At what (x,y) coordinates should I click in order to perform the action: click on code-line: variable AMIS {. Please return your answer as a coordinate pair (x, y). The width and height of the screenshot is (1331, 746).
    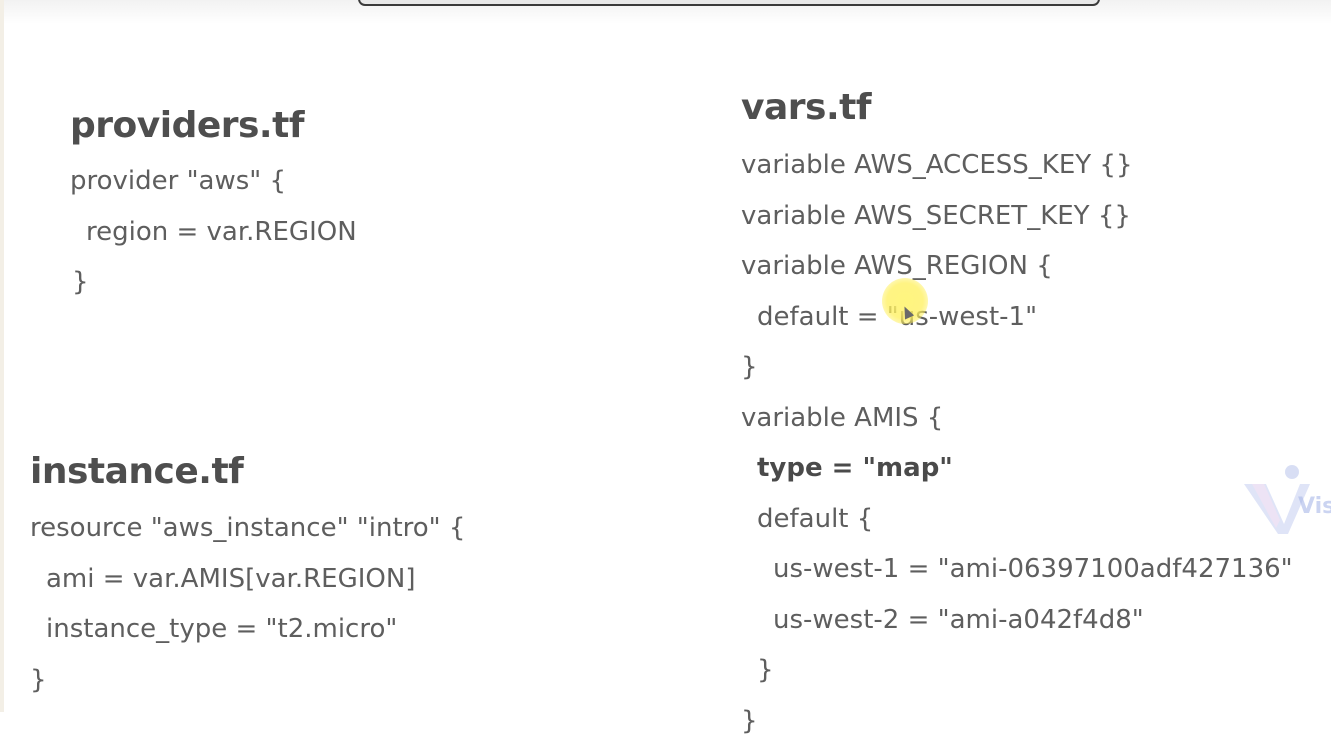
    Looking at the image, I should click on (1017, 418).